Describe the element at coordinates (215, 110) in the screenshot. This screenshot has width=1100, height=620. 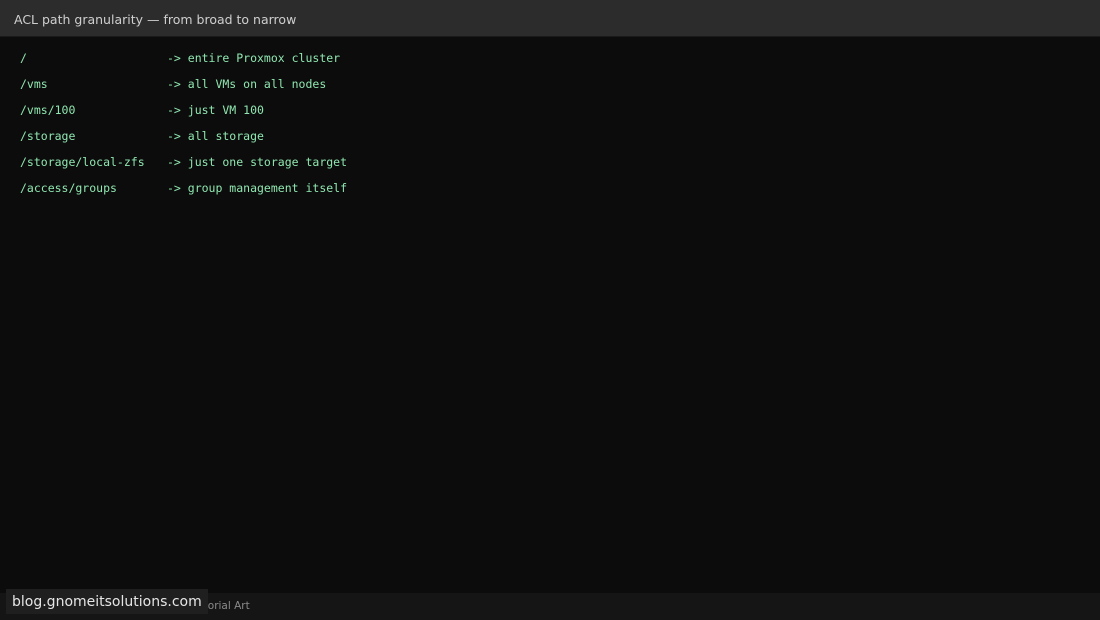
I see `acl-description: -> just VM 100` at that location.